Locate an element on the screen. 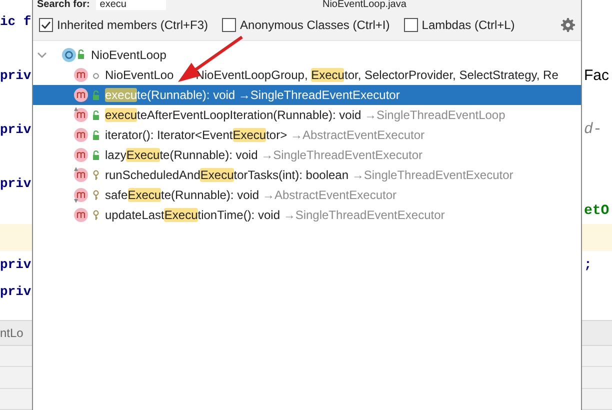 This screenshot has height=410, width=612. member-signature: execute(Runnable): void →SingleThreadEventExecutor is located at coordinates (252, 95).